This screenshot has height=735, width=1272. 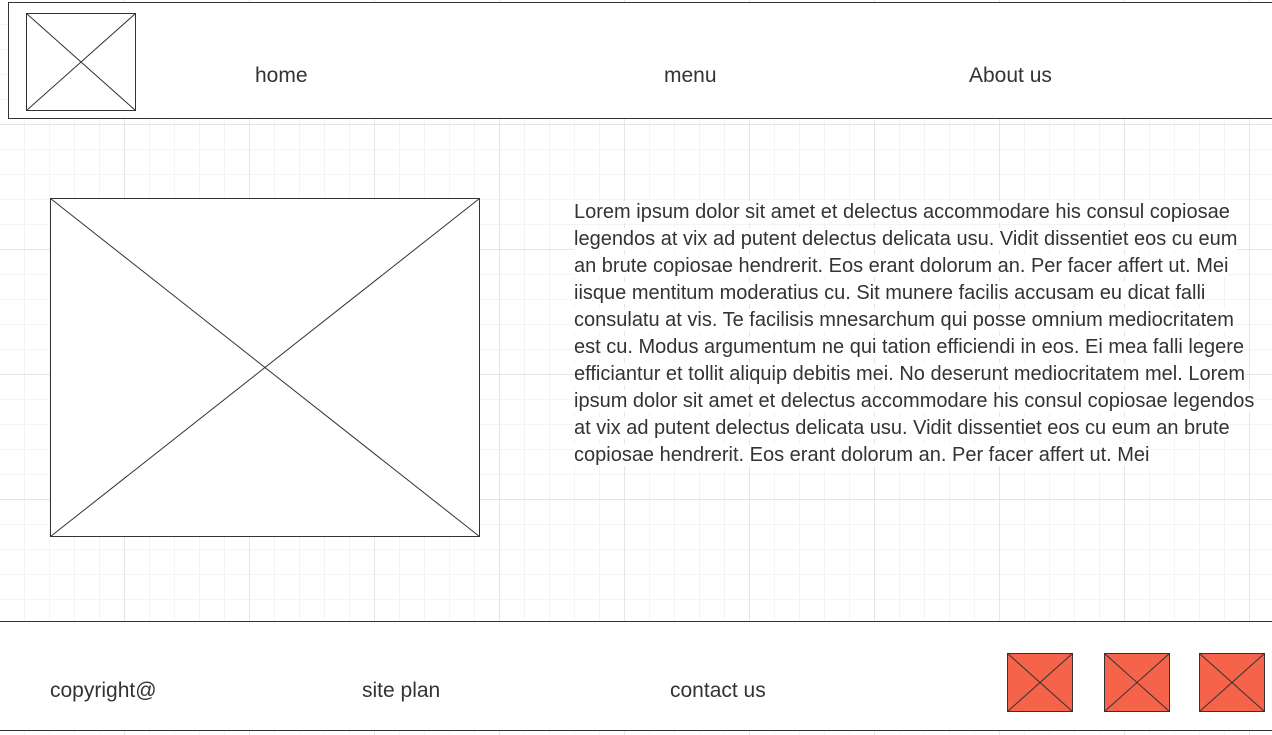 What do you see at coordinates (718, 691) in the screenshot?
I see `contact-us-link: contact us` at bounding box center [718, 691].